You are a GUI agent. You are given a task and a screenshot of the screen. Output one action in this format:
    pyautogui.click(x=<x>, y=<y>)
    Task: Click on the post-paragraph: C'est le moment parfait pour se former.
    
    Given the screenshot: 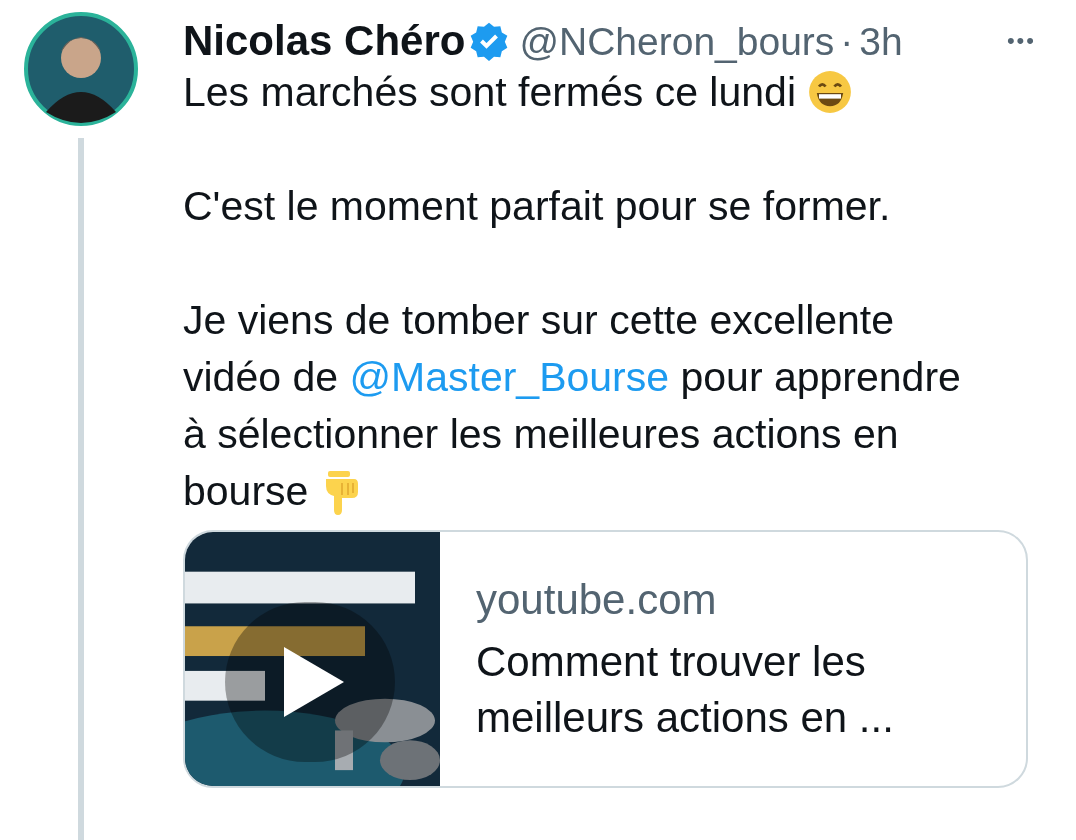 What is the action you would take?
    pyautogui.click(x=537, y=206)
    